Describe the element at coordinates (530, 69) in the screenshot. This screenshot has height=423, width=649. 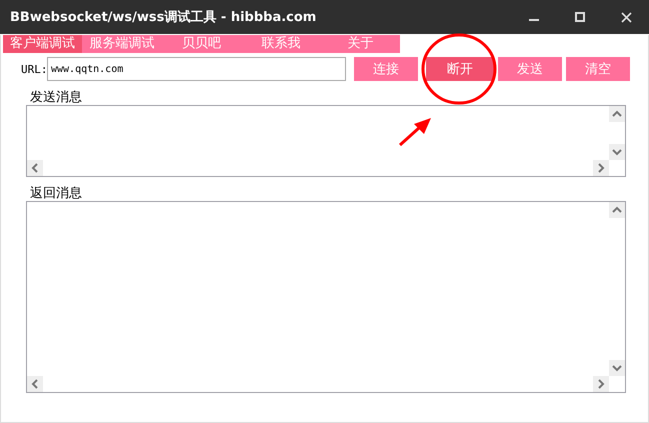
I see `action-button: 发送` at that location.